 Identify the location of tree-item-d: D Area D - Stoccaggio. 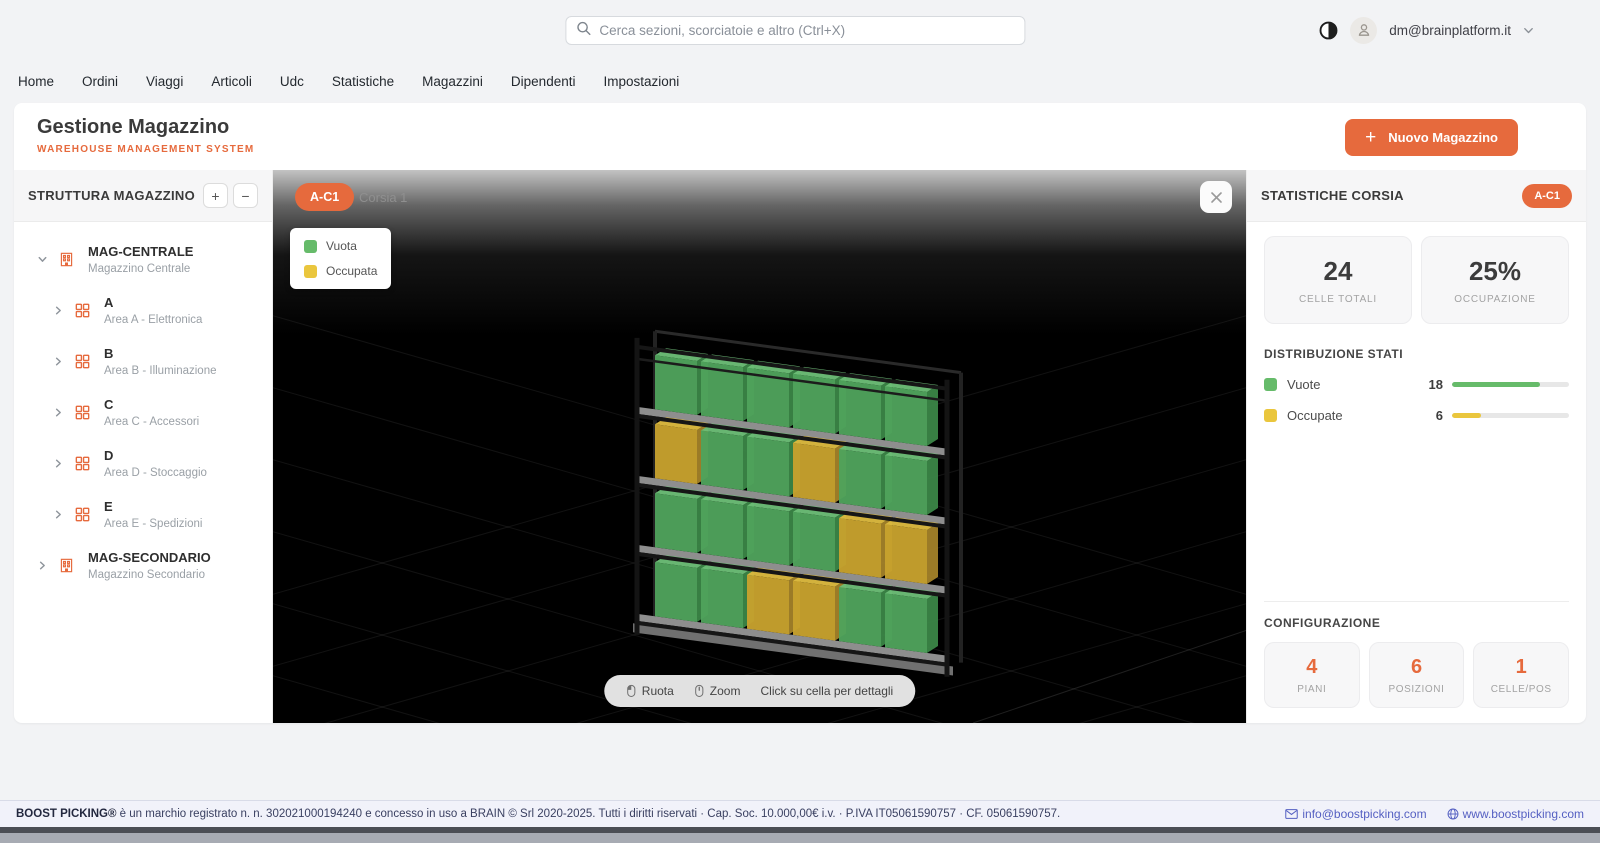
(143, 463).